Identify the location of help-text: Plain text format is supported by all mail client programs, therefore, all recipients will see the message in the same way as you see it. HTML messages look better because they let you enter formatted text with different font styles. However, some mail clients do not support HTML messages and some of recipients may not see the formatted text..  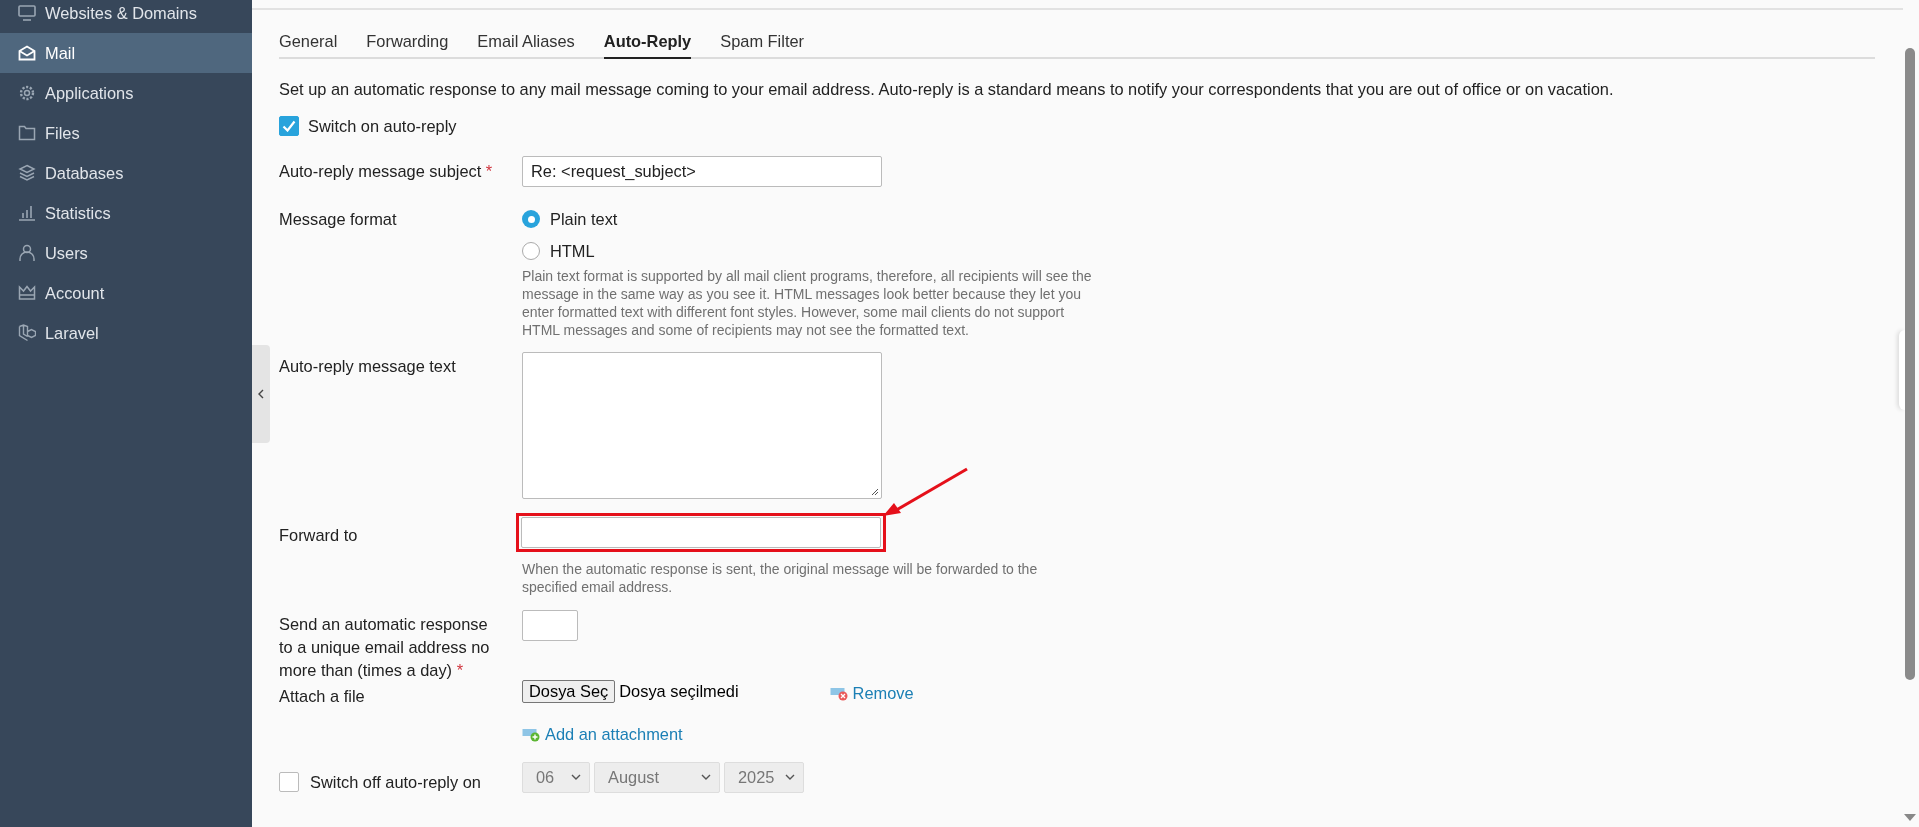
(807, 303).